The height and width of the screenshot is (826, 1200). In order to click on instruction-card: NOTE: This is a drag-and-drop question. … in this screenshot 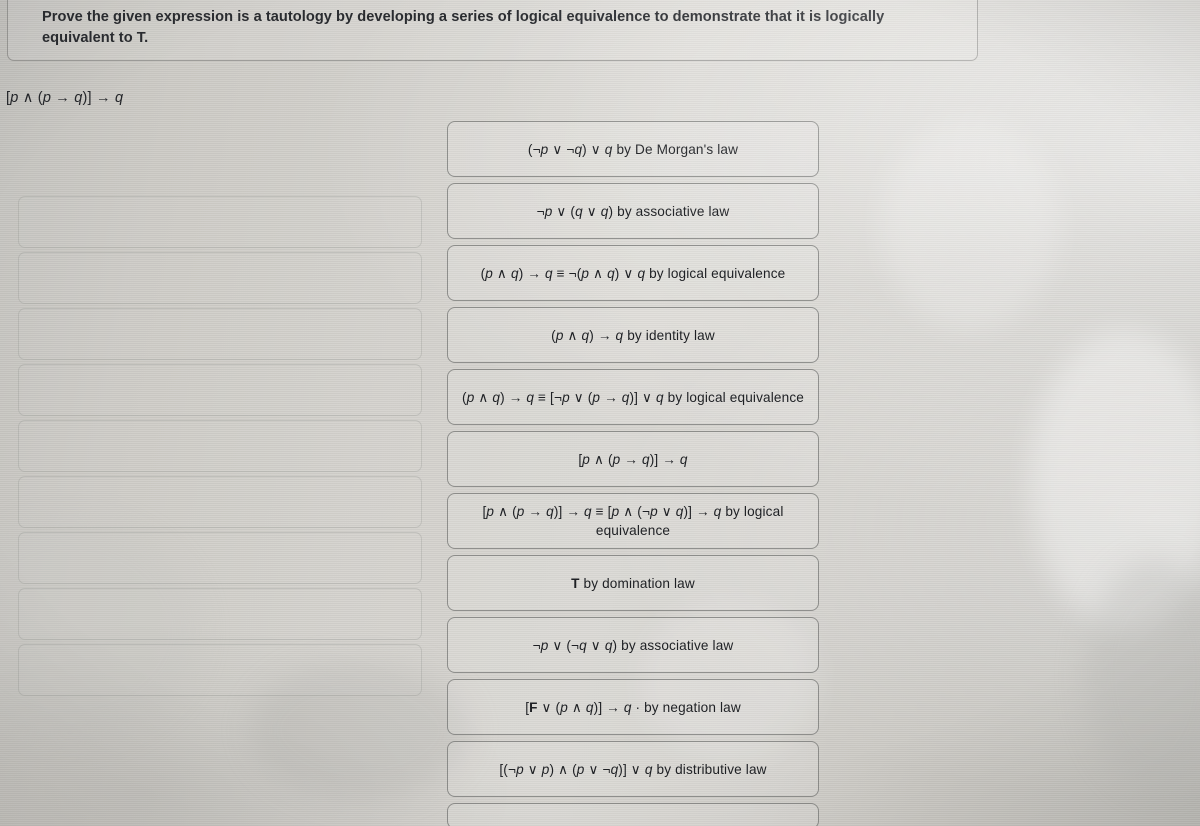, I will do `click(492, 30)`.